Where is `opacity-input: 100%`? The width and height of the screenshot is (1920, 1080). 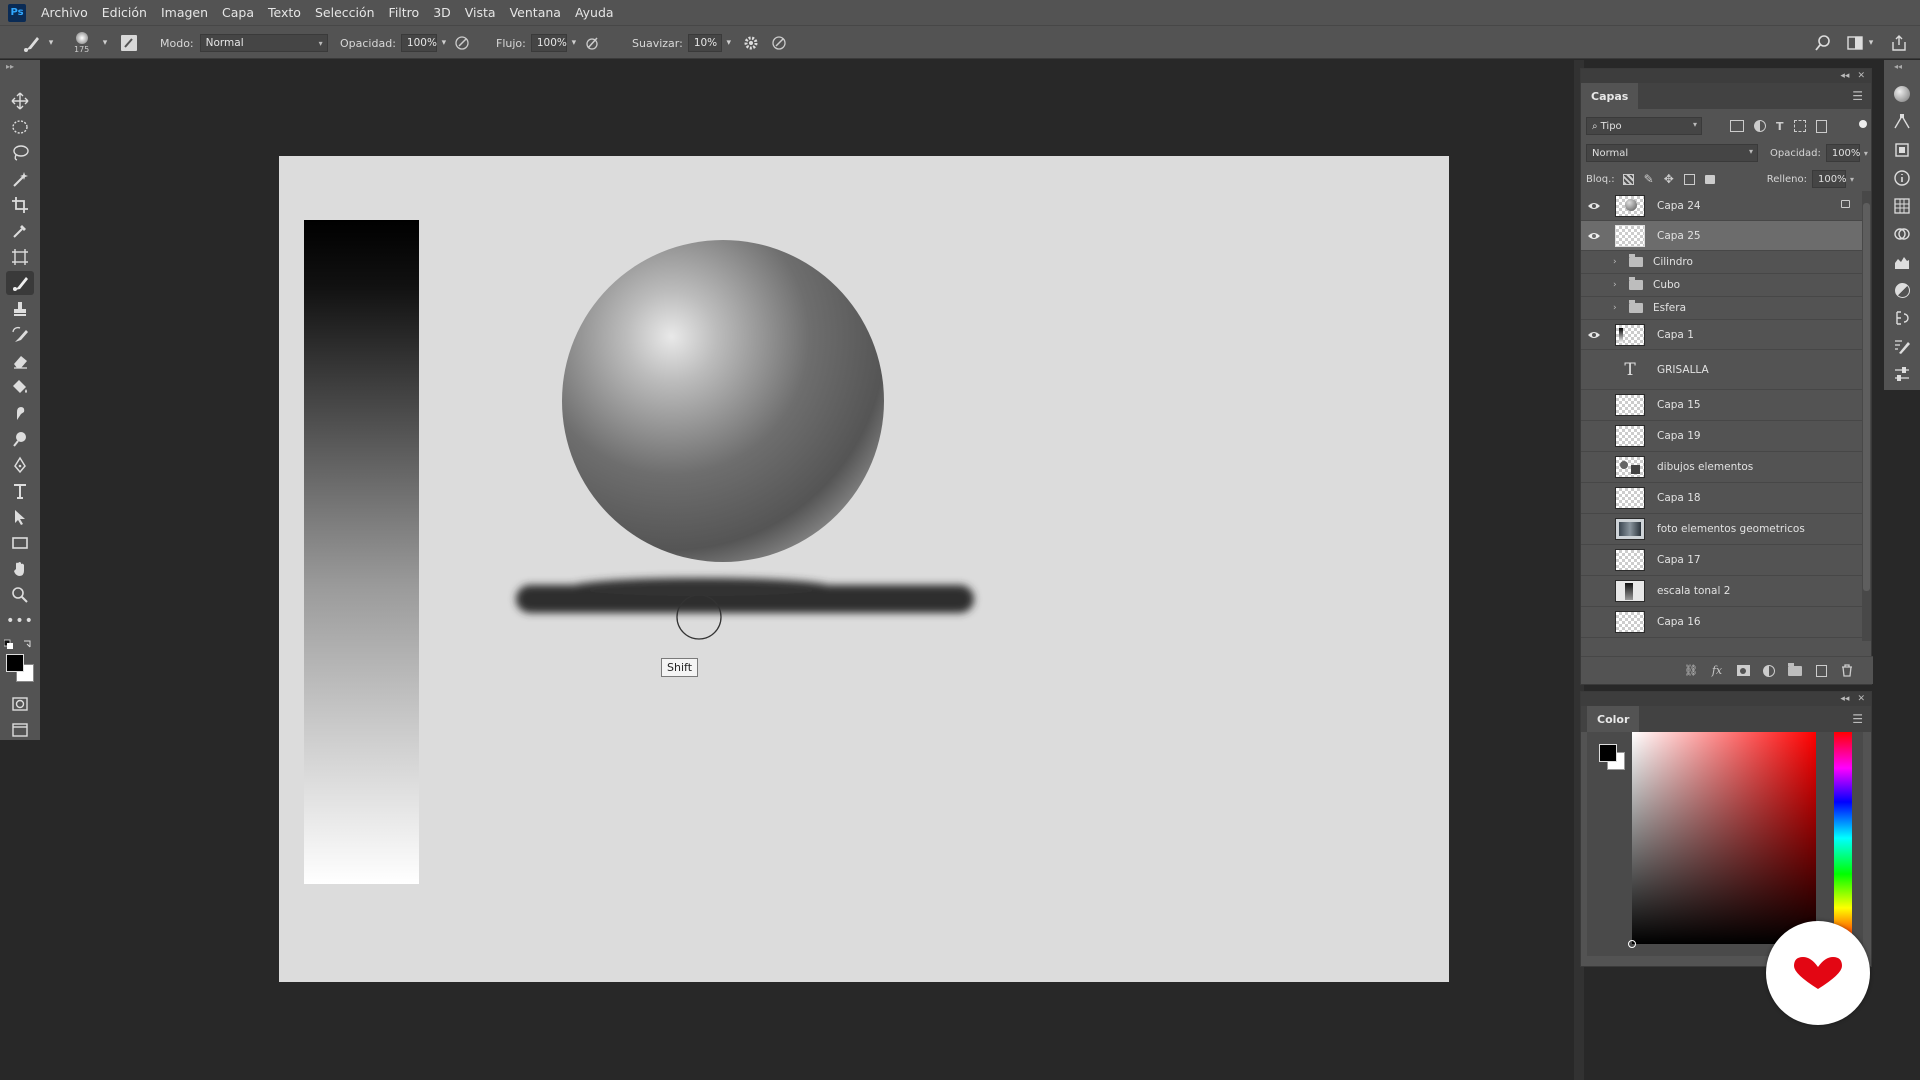 opacity-input: 100% is located at coordinates (418, 43).